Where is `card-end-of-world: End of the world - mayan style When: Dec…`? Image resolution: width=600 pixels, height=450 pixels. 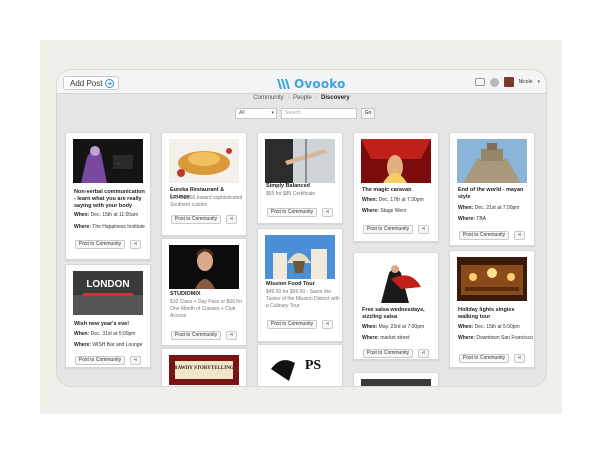
card-end-of-world: End of the world - mayan style When: Dec… is located at coordinates (492, 189).